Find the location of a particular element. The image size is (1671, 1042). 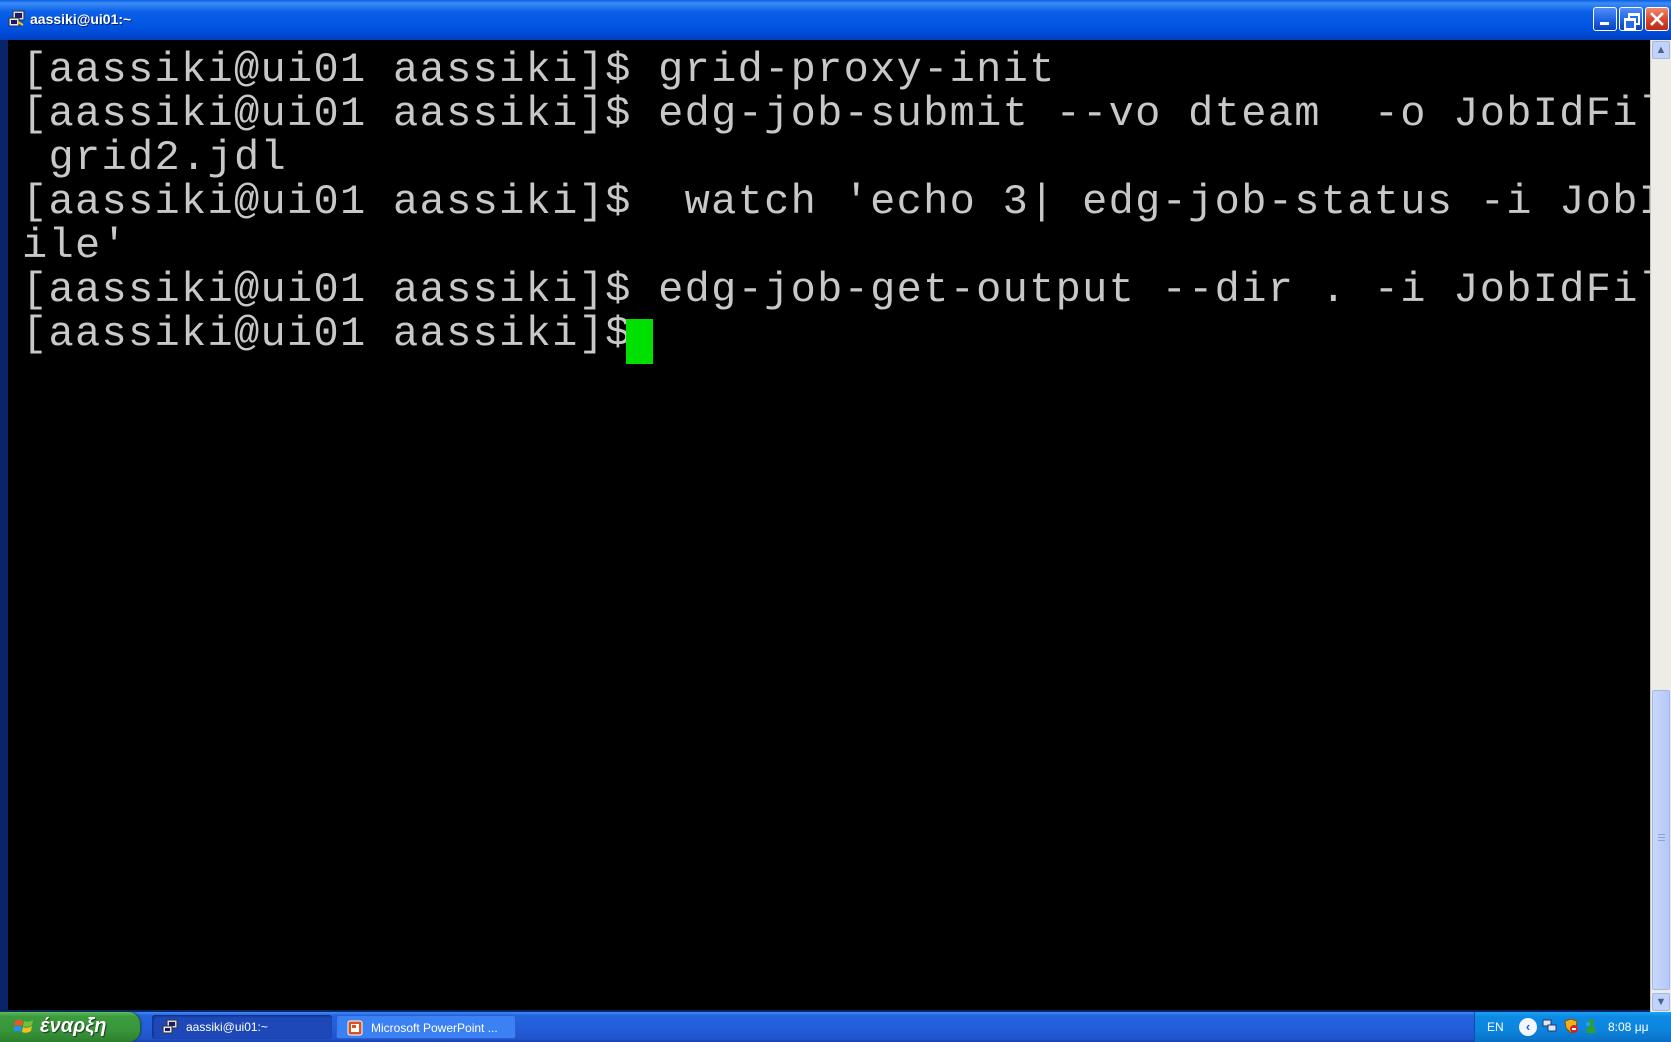

system-tray: EN ‹ 8:08 μμ is located at coordinates (1572, 1027).